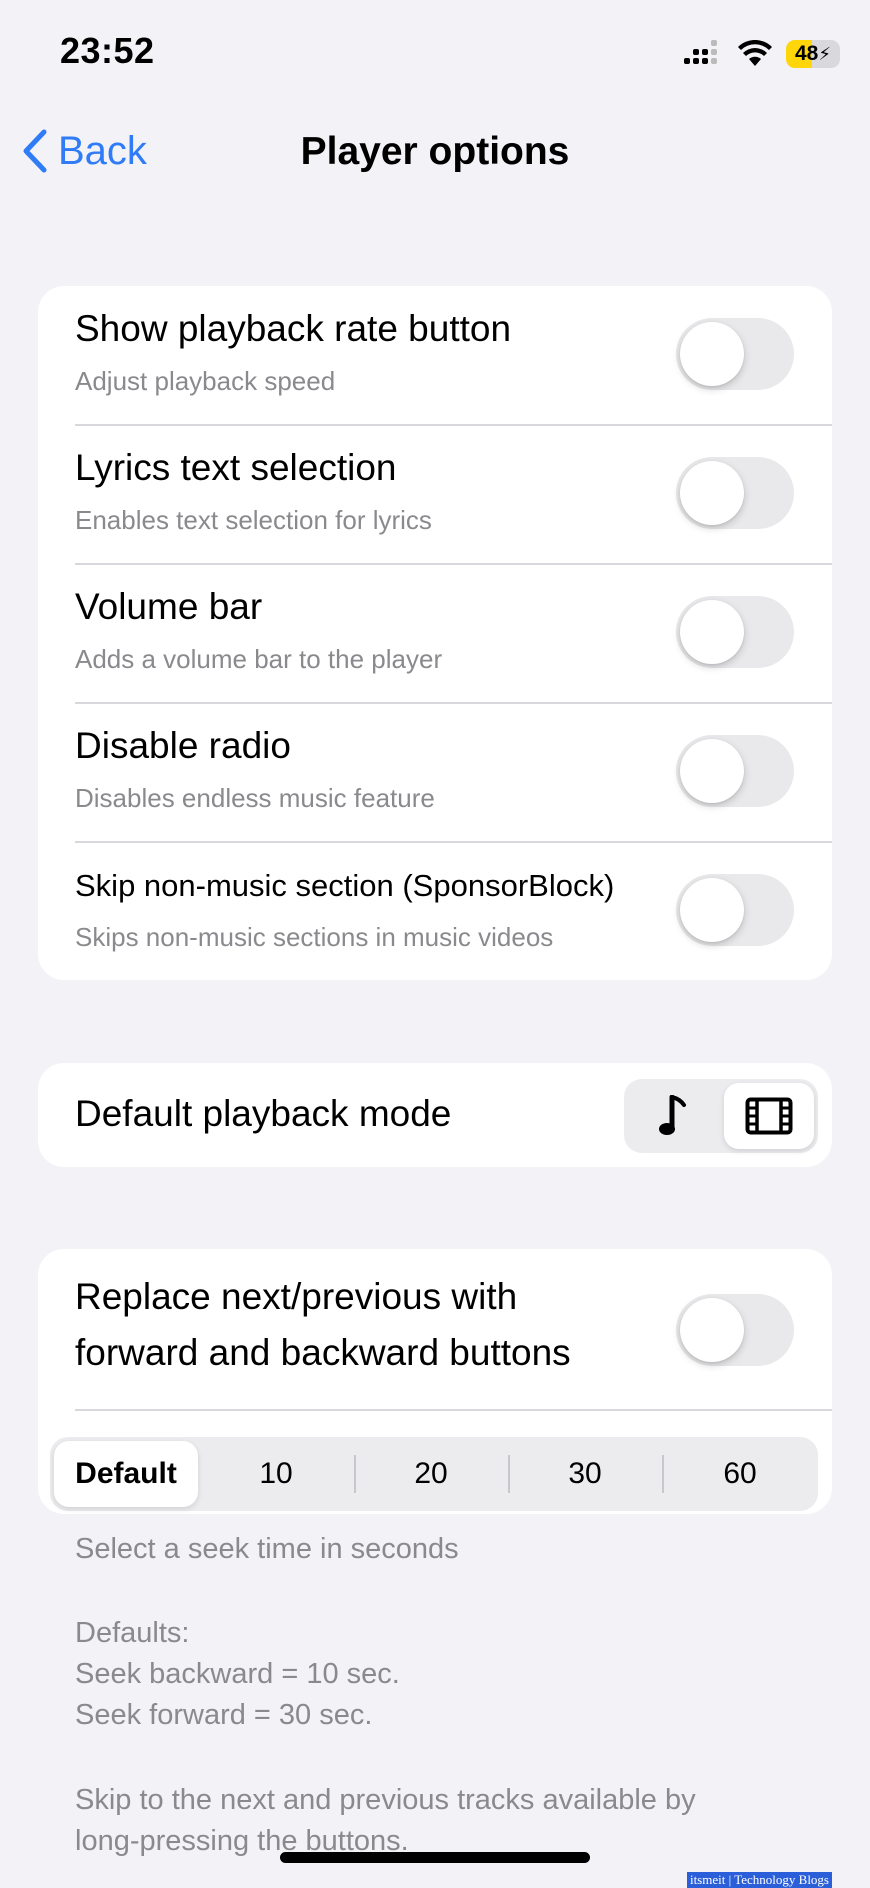 This screenshot has width=870, height=1888. I want to click on status-icons: 48 ⚡, so click(762, 54).